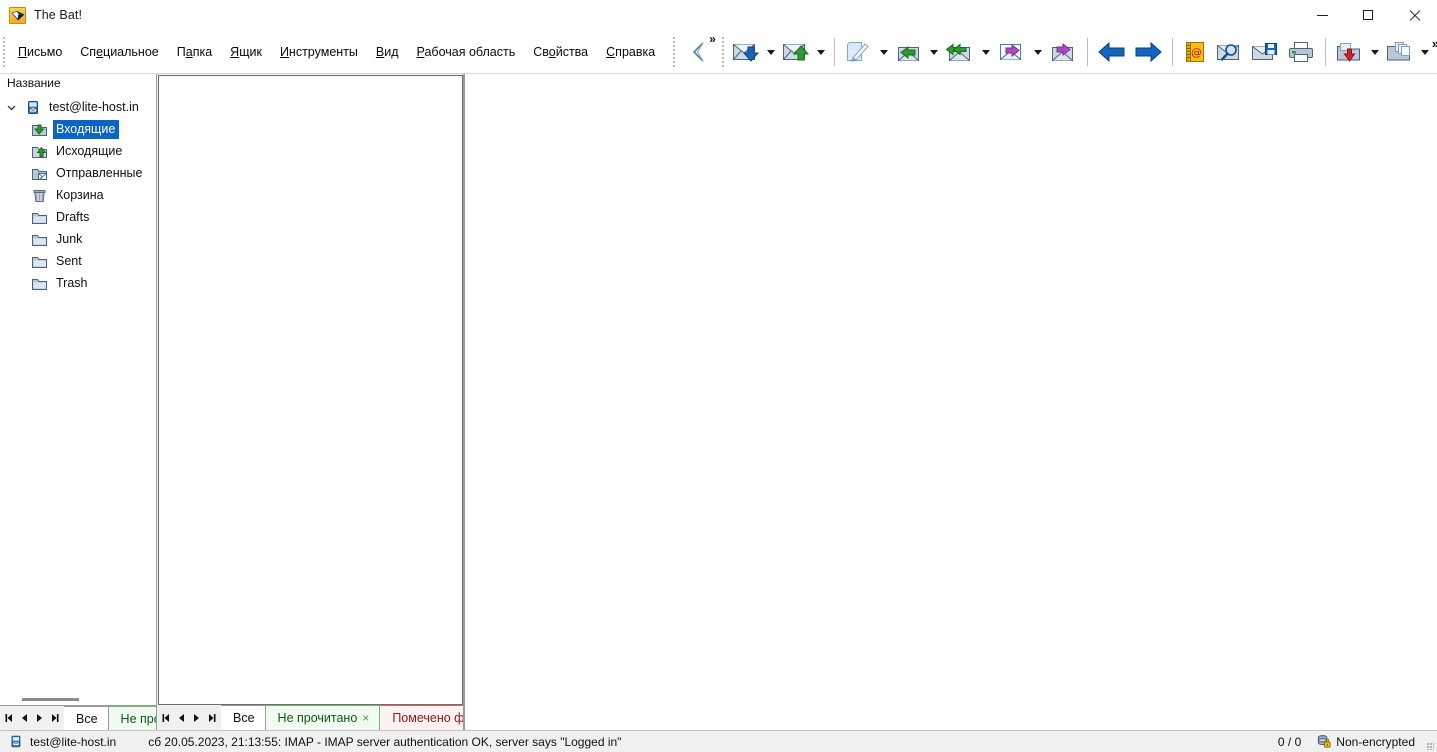  Describe the element at coordinates (72, 282) in the screenshot. I see `folder-item-trash-label: Trash` at that location.